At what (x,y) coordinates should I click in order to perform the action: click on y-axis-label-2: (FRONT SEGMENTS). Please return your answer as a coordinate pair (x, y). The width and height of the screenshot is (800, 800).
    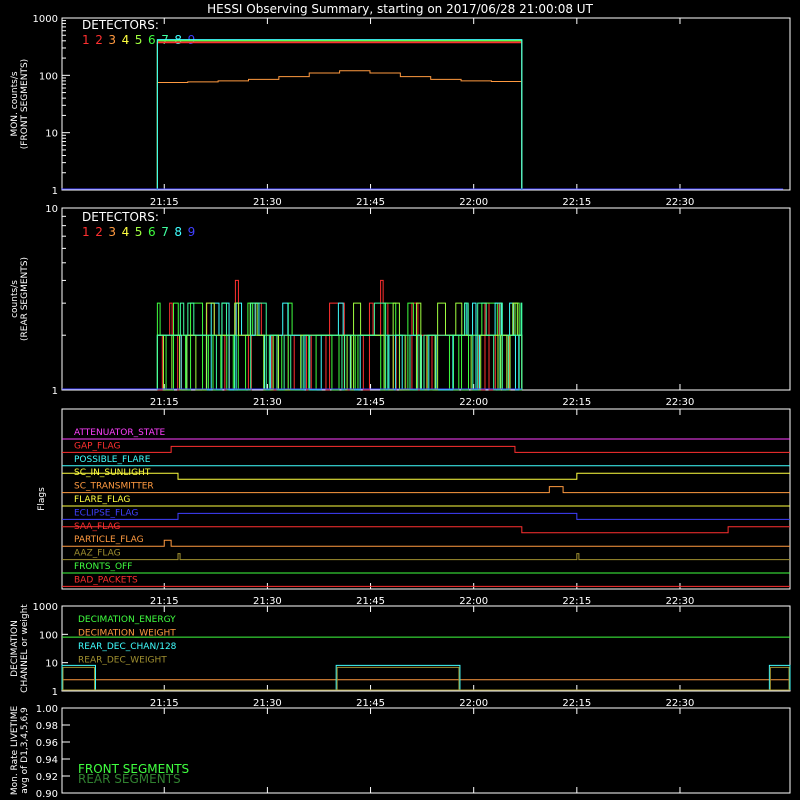
    Looking at the image, I should click on (25, 104).